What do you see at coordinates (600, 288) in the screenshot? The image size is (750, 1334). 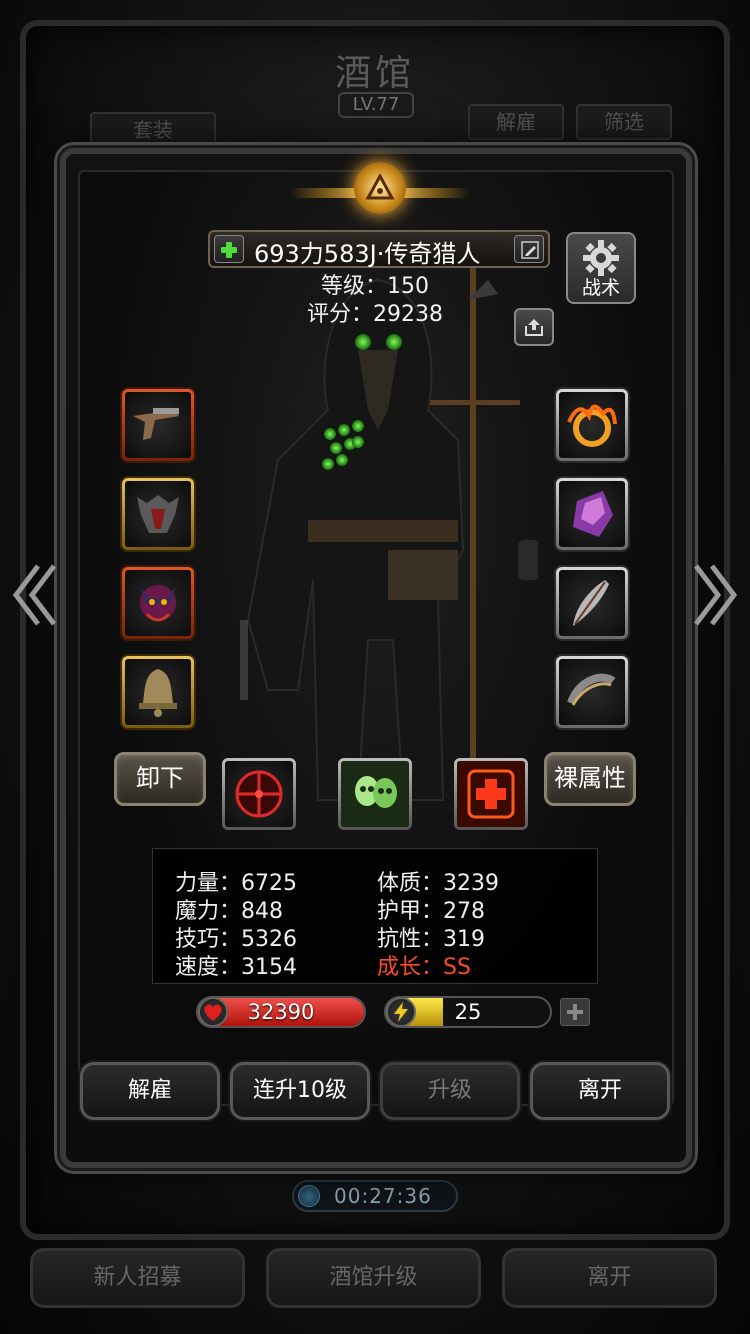 I see `tactics-label: 战术` at bounding box center [600, 288].